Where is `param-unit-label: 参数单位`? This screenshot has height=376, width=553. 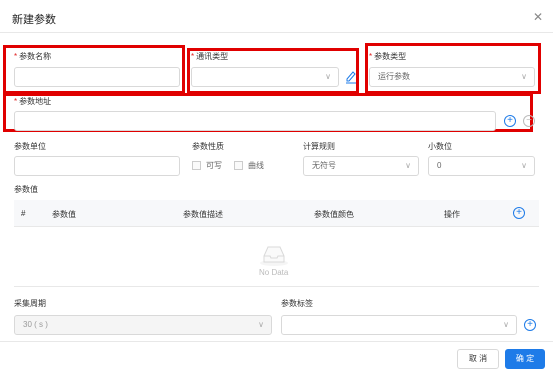
param-unit-label: 参数单位 is located at coordinates (30, 146).